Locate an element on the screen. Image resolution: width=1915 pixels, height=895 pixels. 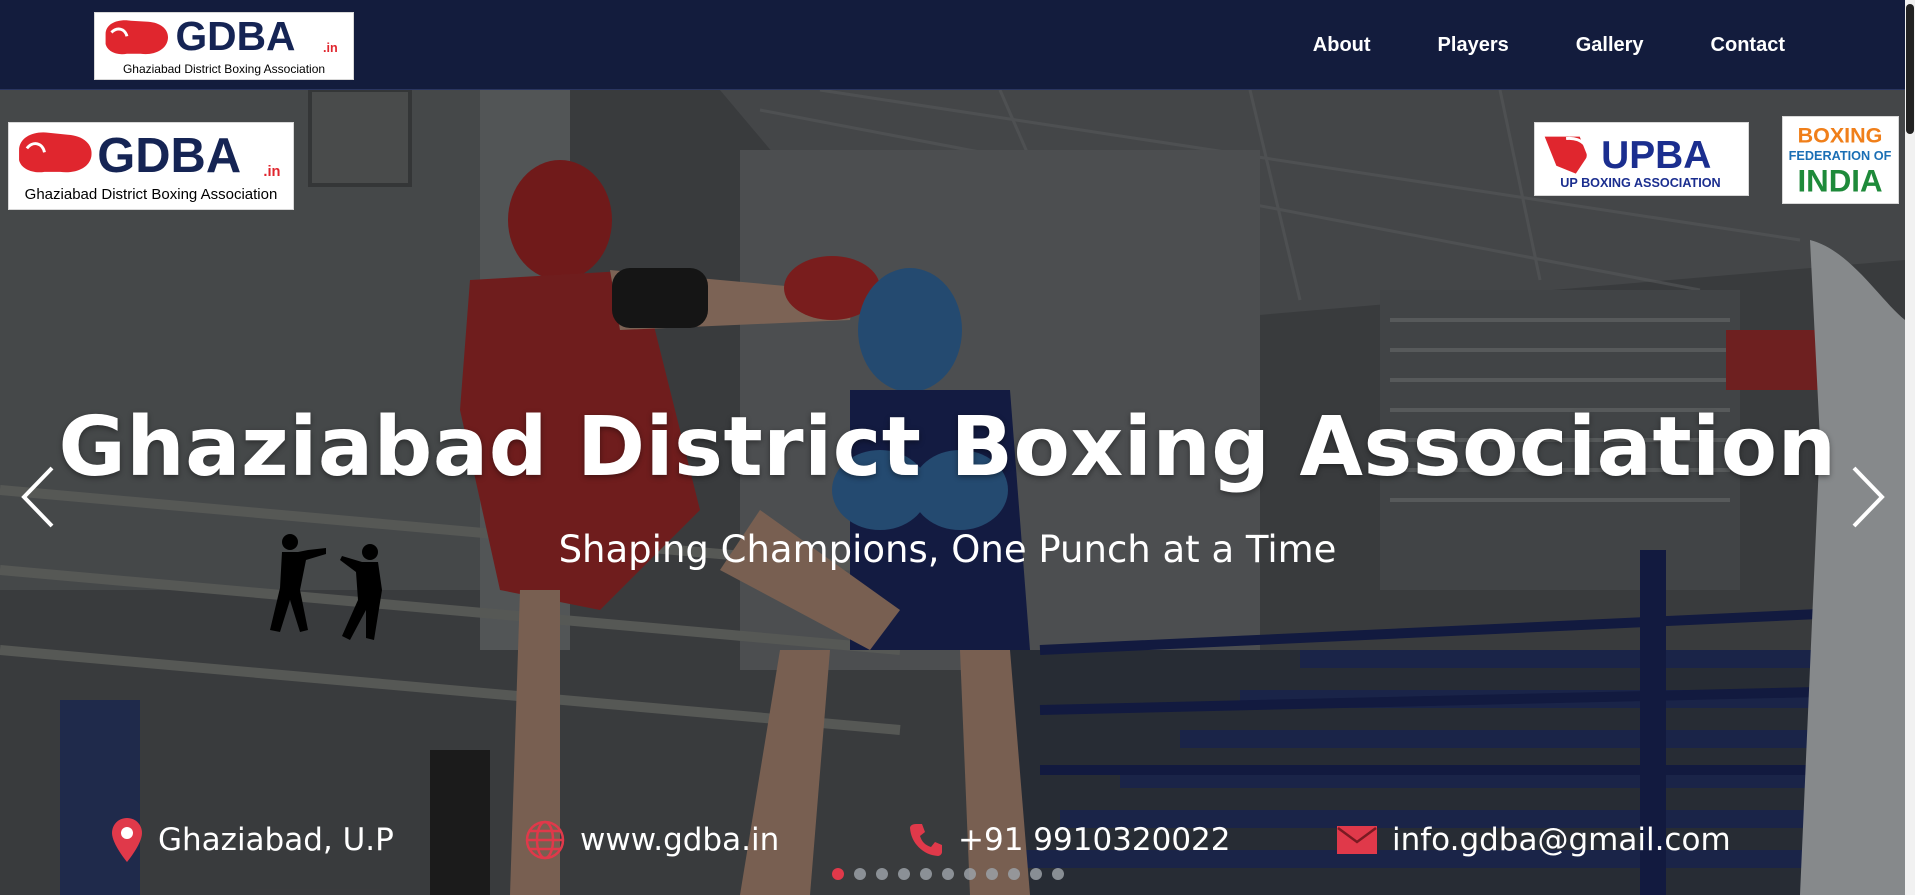
map-pin-icon is located at coordinates (127, 840).